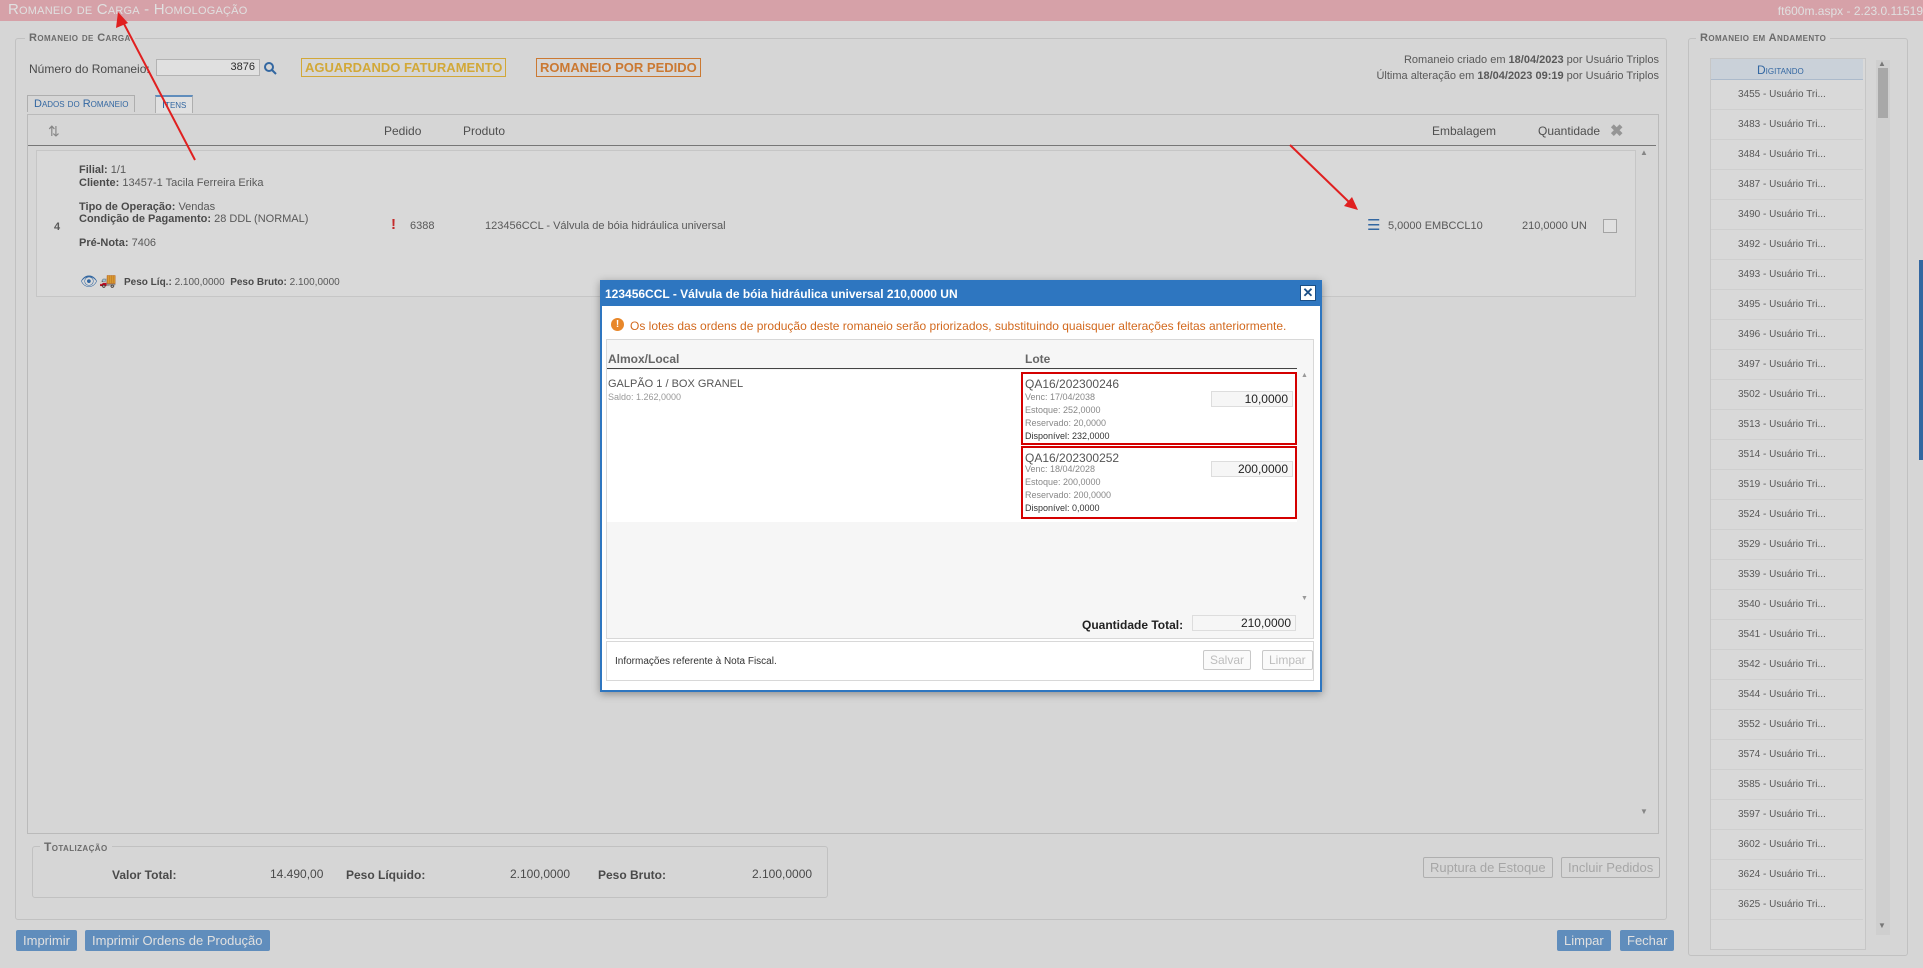  What do you see at coordinates (644, 359) in the screenshot?
I see `col-almox: Almox/Local` at bounding box center [644, 359].